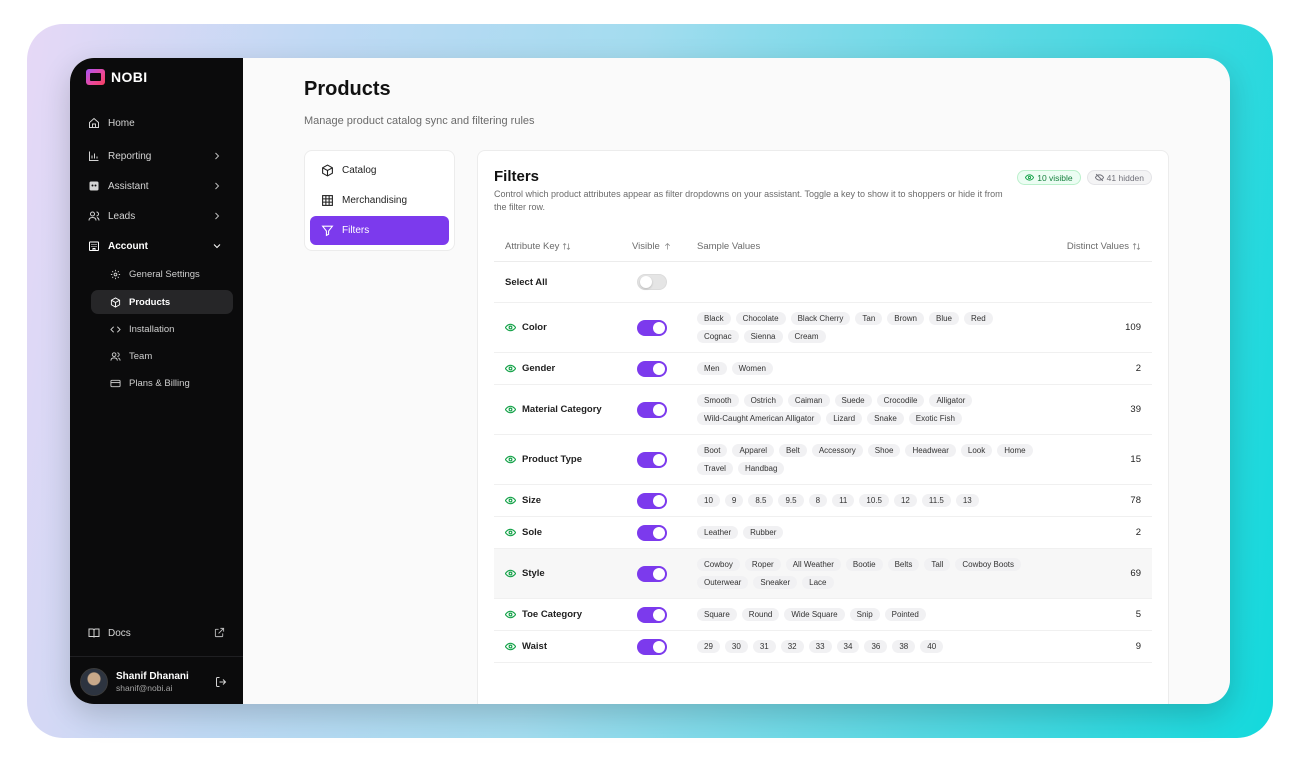 The width and height of the screenshot is (1300, 768). Describe the element at coordinates (115, 275) in the screenshot. I see `gear-icon` at that location.